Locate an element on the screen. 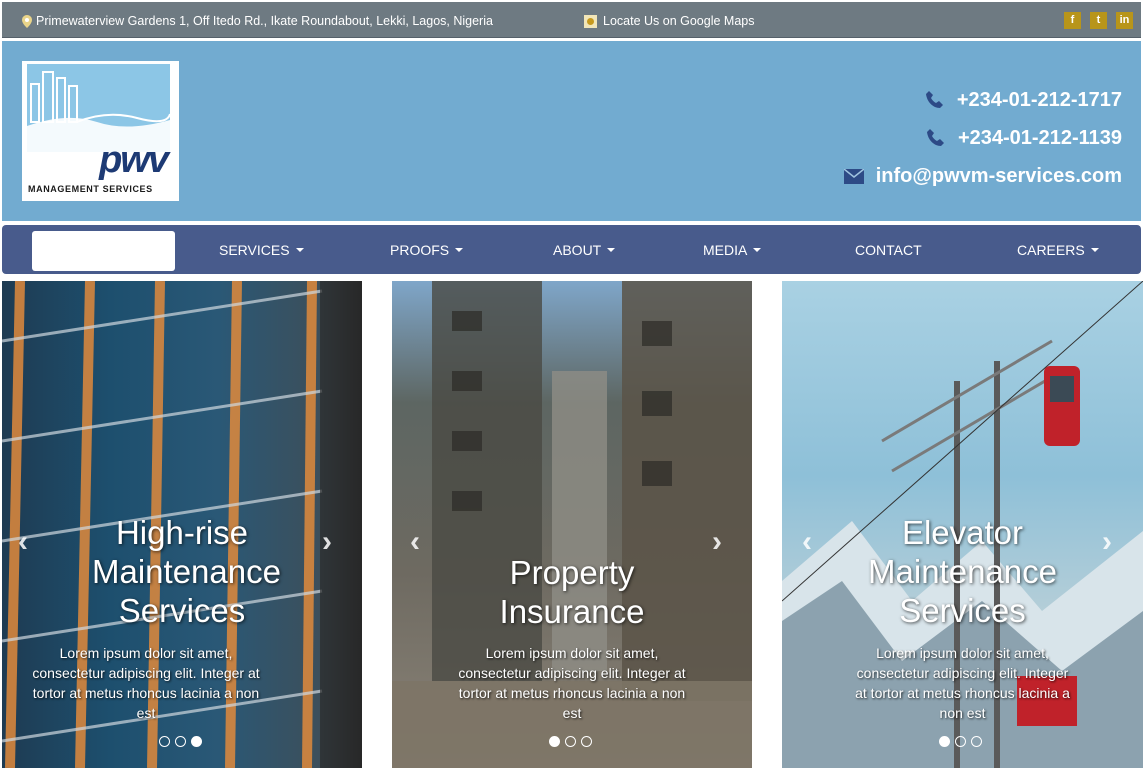  google-maps-link: Locate Us on Google Maps is located at coordinates (669, 21).